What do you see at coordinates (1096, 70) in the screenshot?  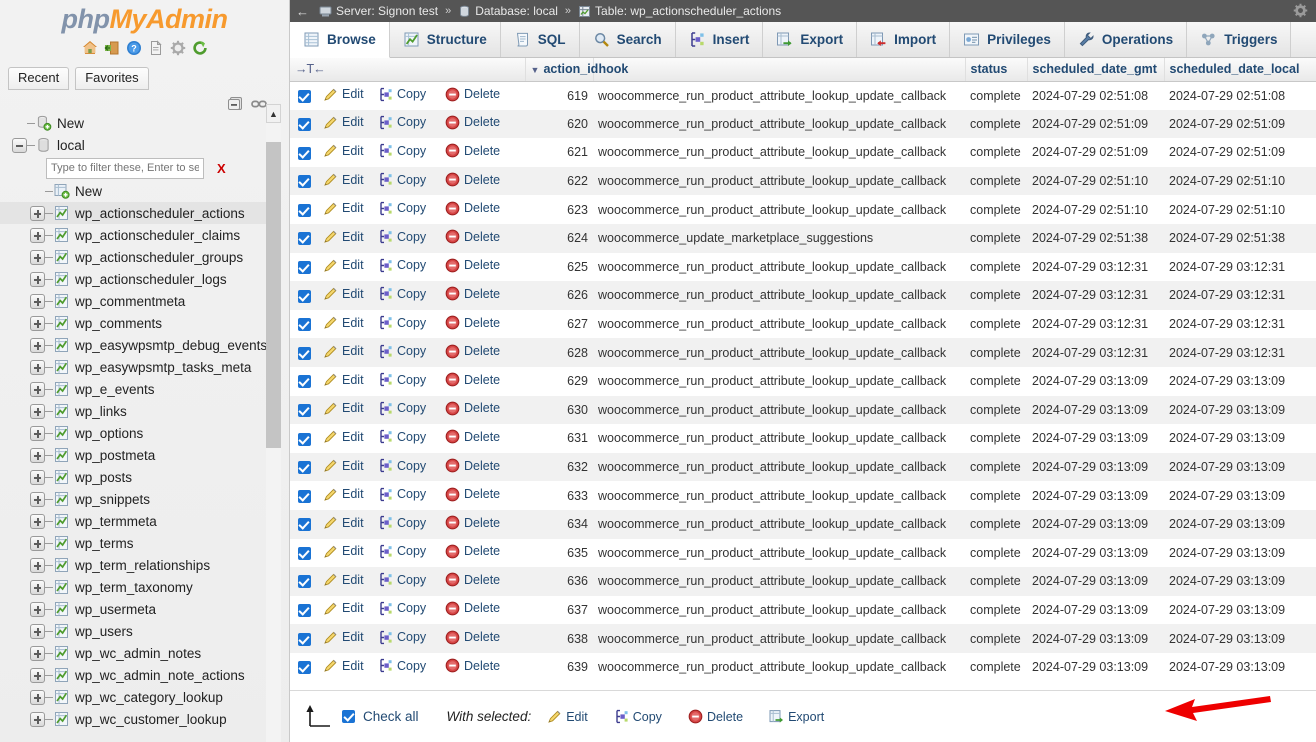 I see `header-scheduled-date-gmt: scheduled_date_gmt` at bounding box center [1096, 70].